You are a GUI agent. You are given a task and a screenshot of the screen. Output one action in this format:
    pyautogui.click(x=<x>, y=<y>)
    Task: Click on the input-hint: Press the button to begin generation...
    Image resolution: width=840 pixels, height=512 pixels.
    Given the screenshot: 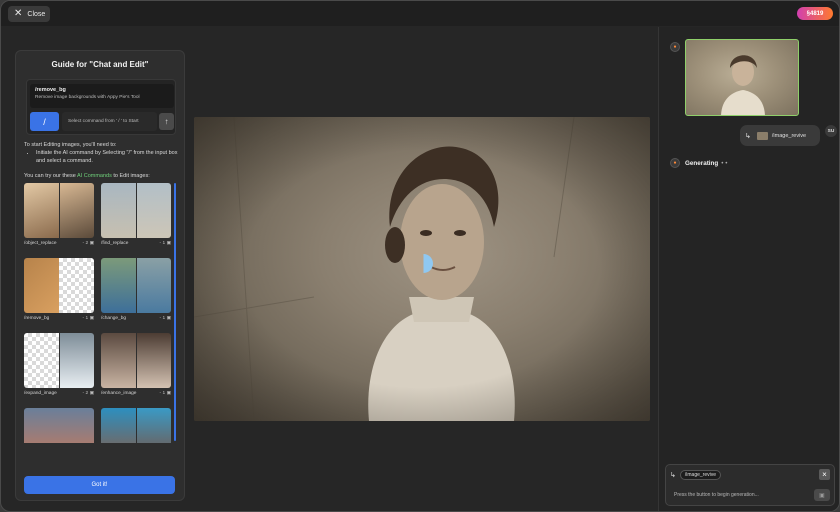 What is the action you would take?
    pyautogui.click(x=716, y=495)
    